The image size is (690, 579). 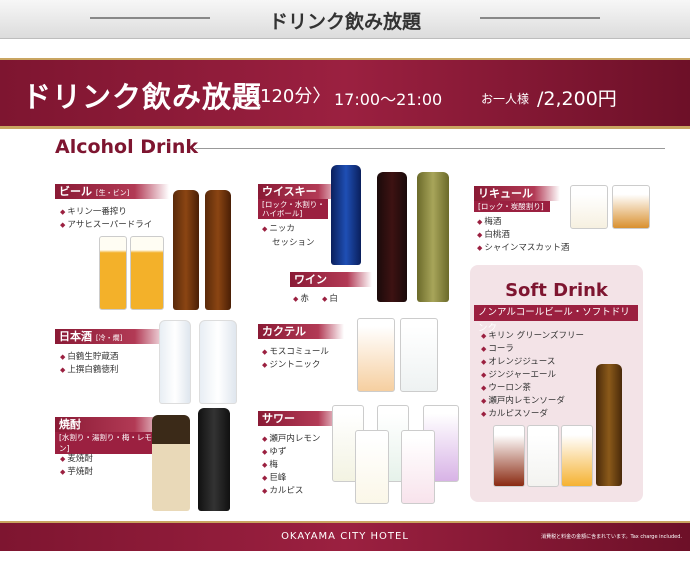 I want to click on category-note: [生・ビン], so click(x=112, y=193).